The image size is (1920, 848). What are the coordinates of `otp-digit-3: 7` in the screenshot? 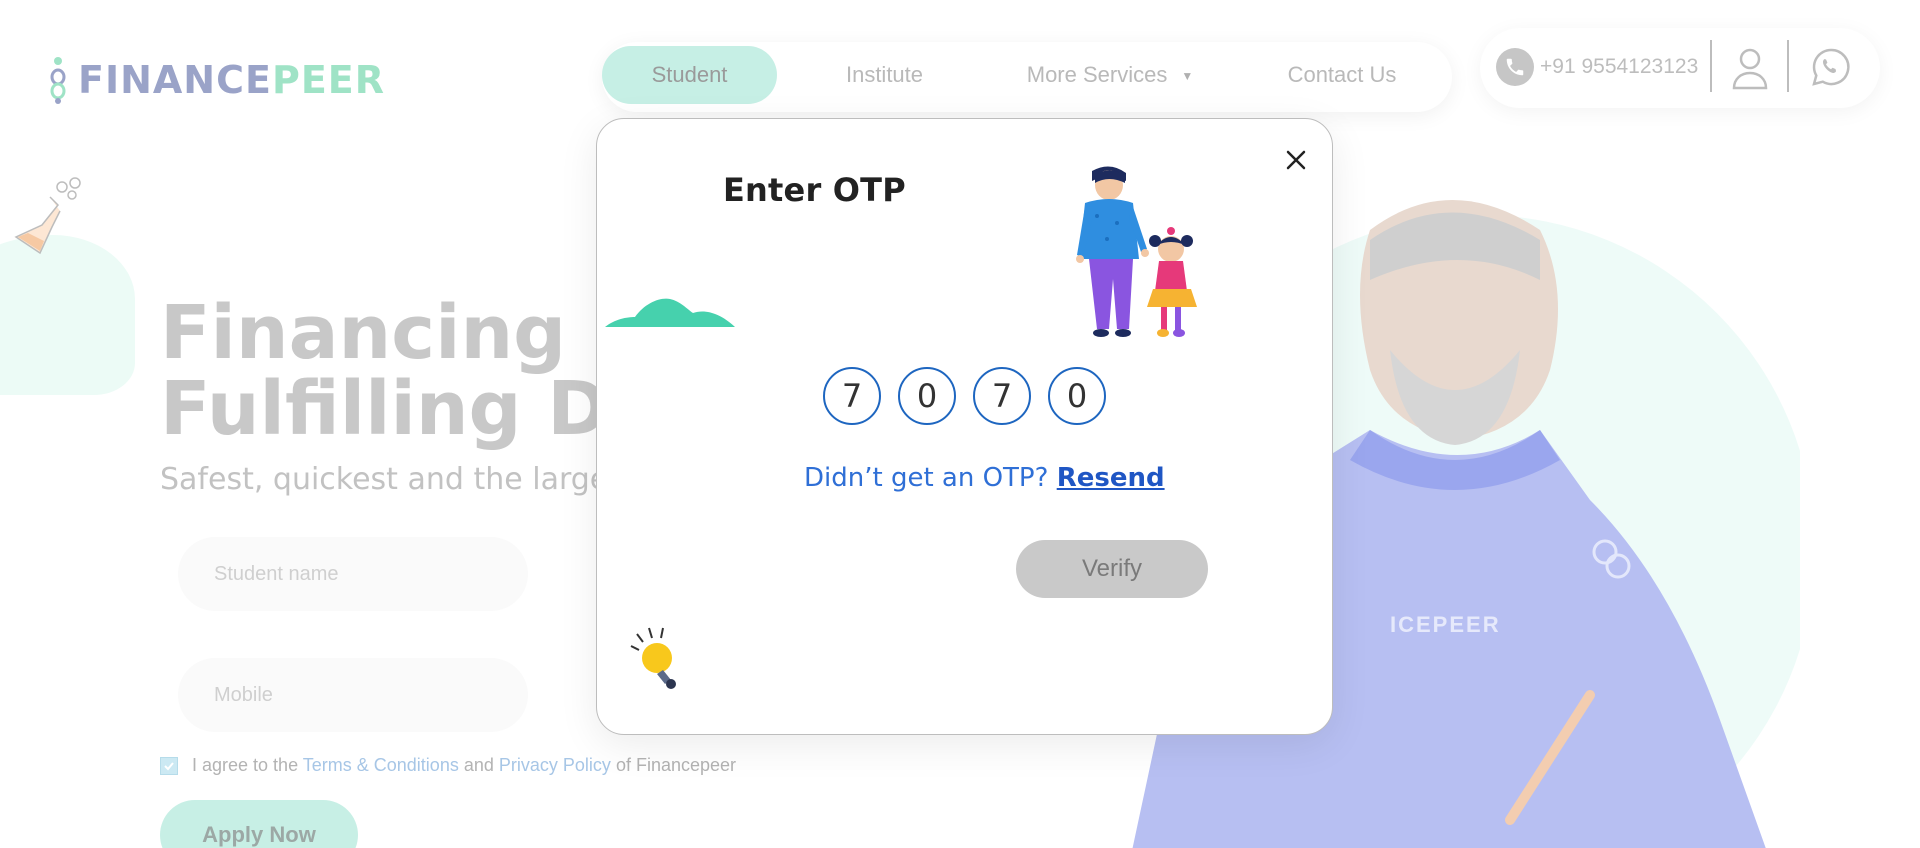 It's located at (1002, 396).